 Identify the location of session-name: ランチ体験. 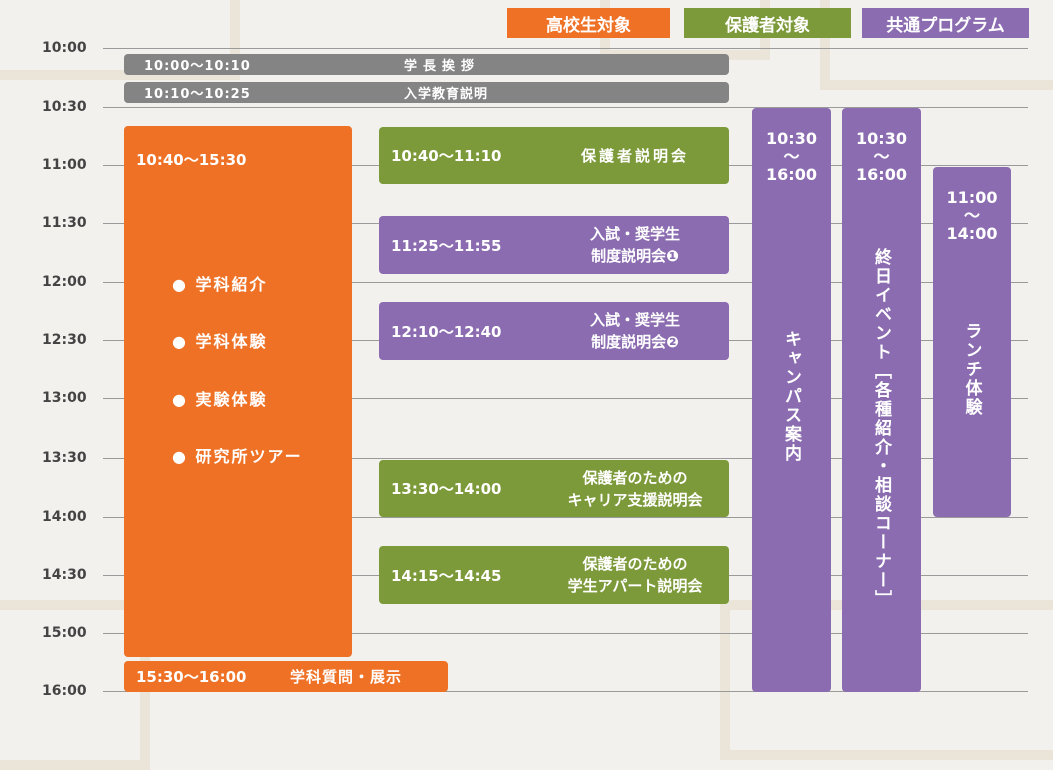
(971, 369).